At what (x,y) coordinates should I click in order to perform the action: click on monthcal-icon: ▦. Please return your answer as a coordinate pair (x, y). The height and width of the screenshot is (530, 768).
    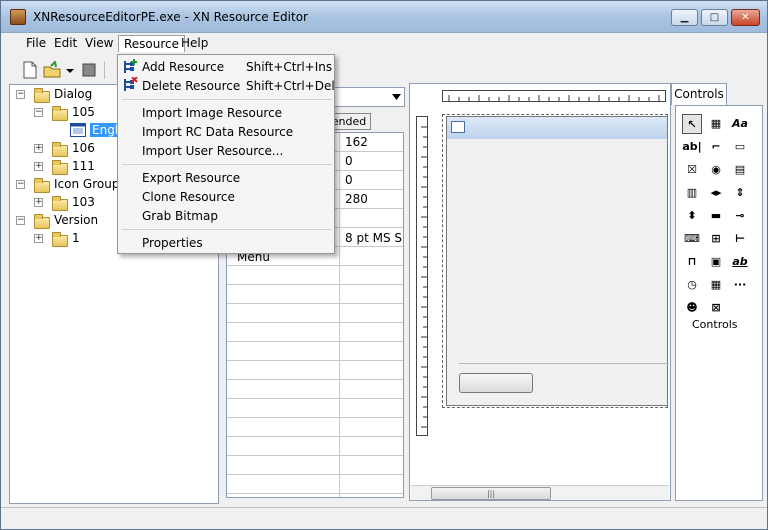
    Looking at the image, I should click on (716, 285).